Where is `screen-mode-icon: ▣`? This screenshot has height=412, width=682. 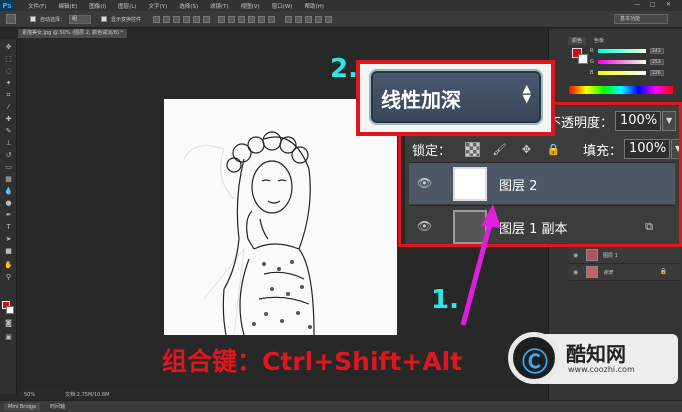 screen-mode-icon: ▣ is located at coordinates (8, 337).